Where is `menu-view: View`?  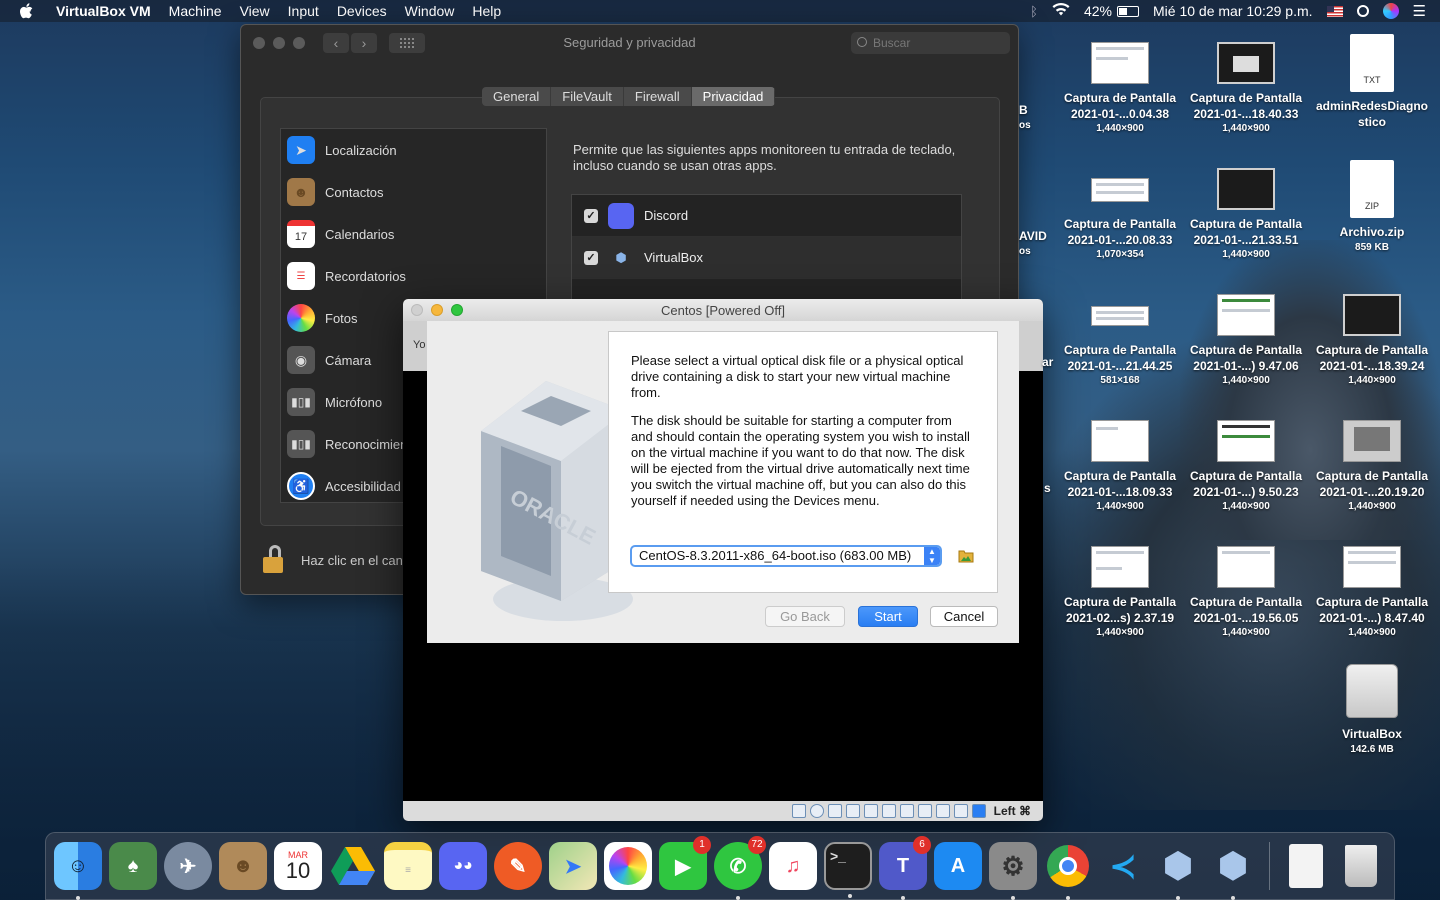 menu-view: View is located at coordinates (255, 11).